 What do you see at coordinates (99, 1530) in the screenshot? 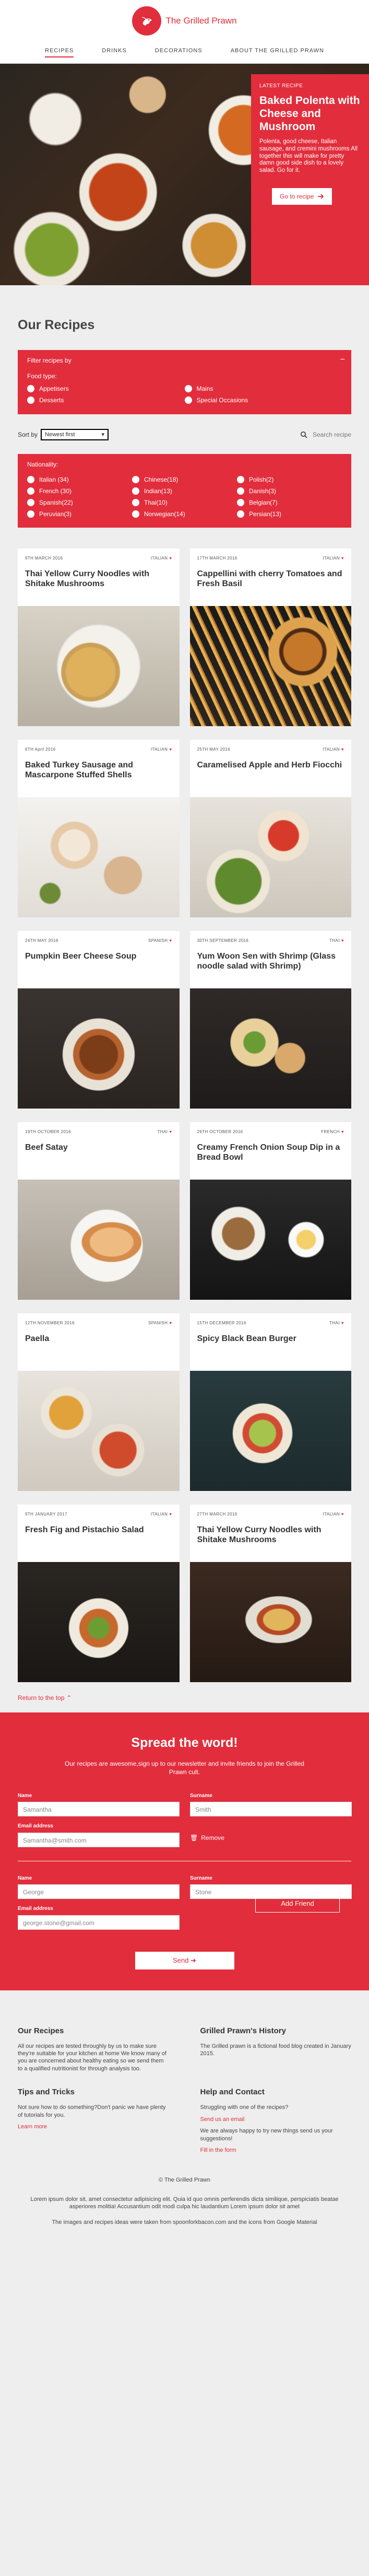
I see `recipe-title: Fresh Fig and Pistachio Salad` at bounding box center [99, 1530].